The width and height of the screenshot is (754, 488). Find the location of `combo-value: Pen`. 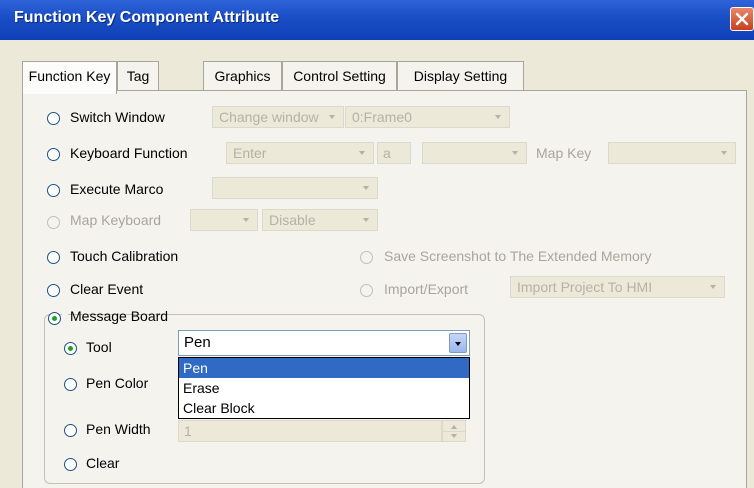

combo-value: Pen is located at coordinates (197, 342).